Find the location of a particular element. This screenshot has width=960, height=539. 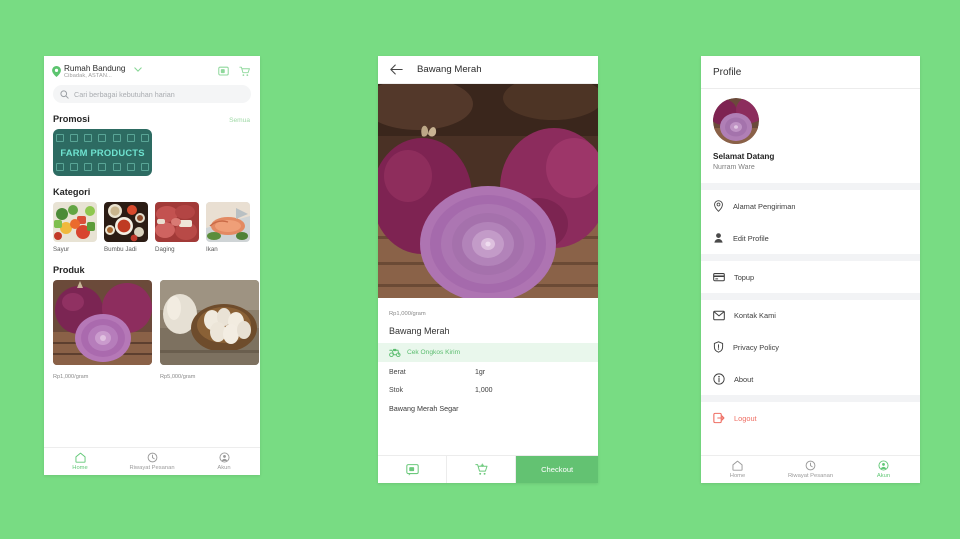

menu-item-about: About is located at coordinates (810, 379).